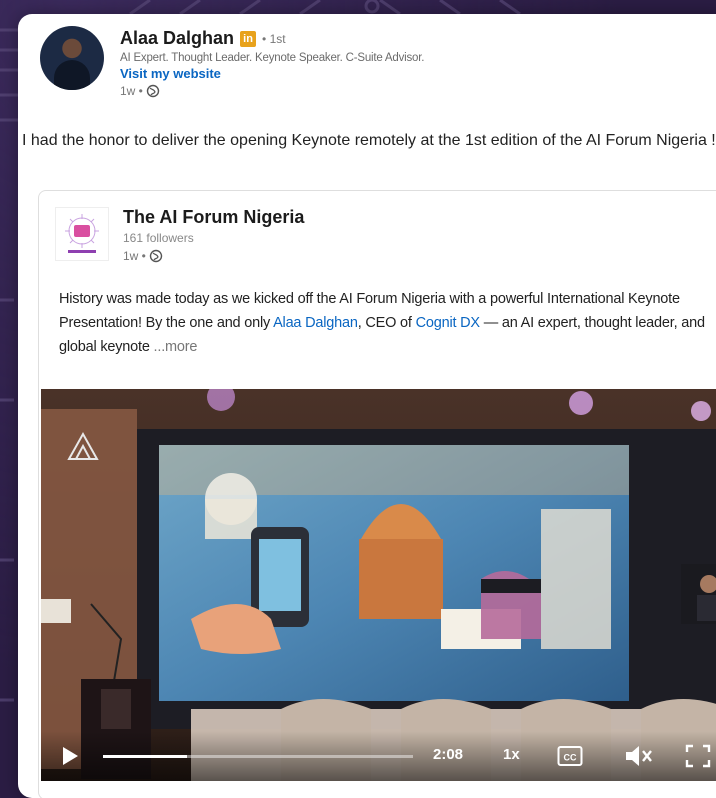  What do you see at coordinates (213, 256) in the screenshot?
I see `repost-time: 1w •` at bounding box center [213, 256].